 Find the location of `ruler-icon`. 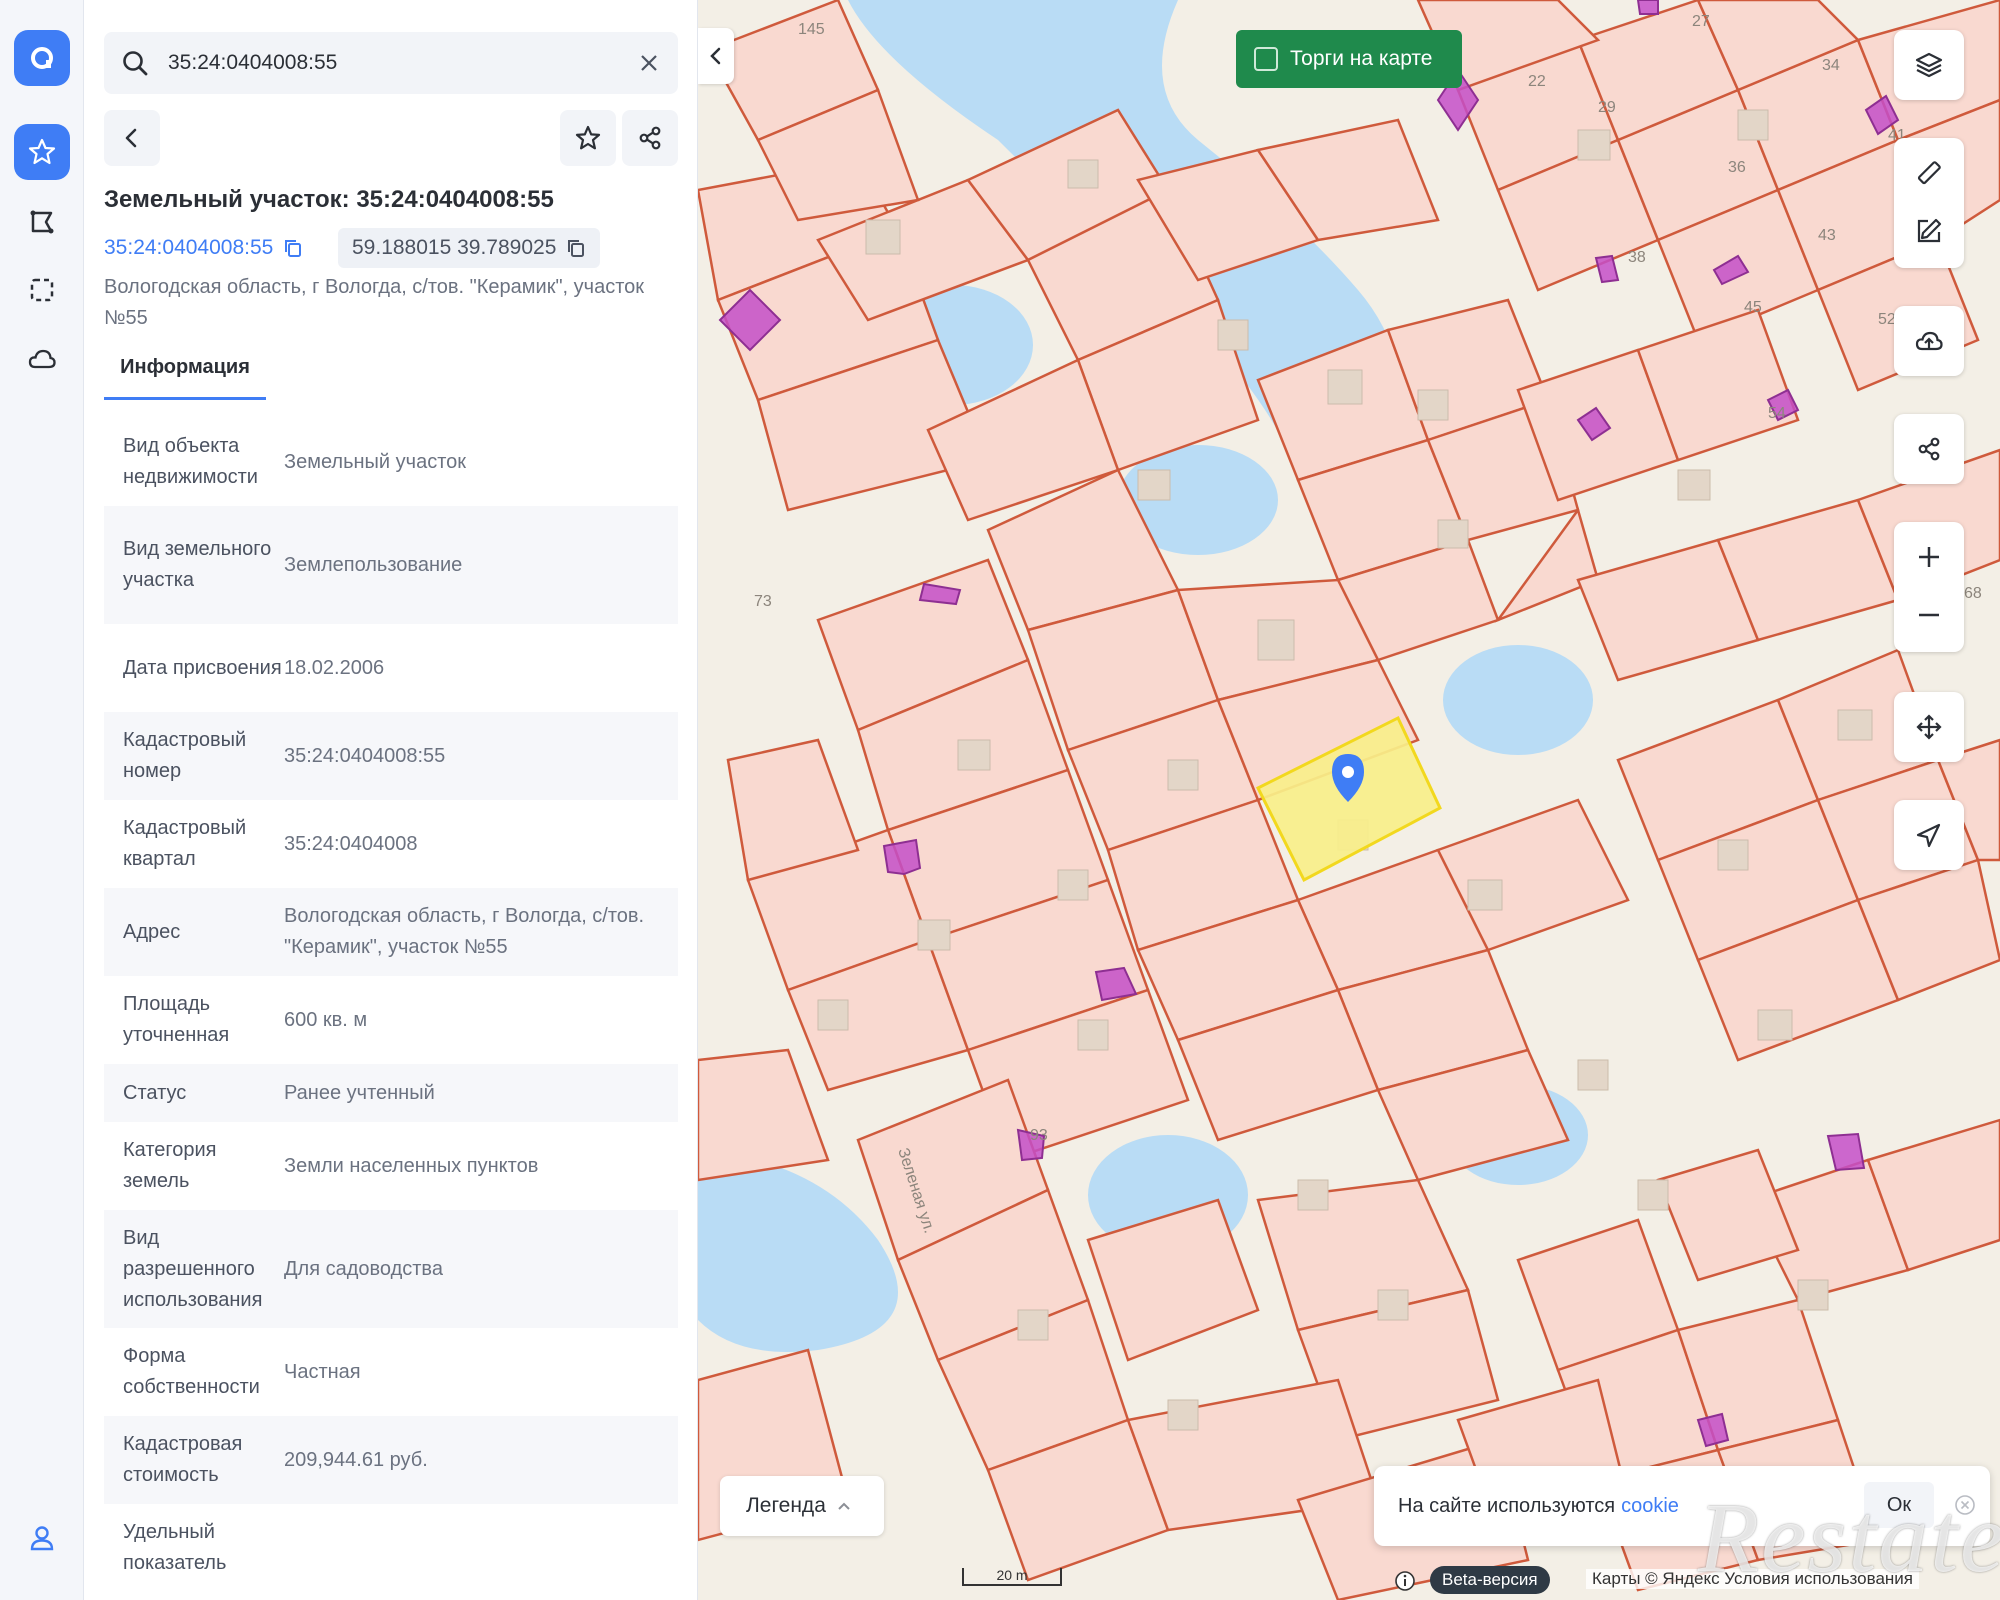

ruler-icon is located at coordinates (1929, 173).